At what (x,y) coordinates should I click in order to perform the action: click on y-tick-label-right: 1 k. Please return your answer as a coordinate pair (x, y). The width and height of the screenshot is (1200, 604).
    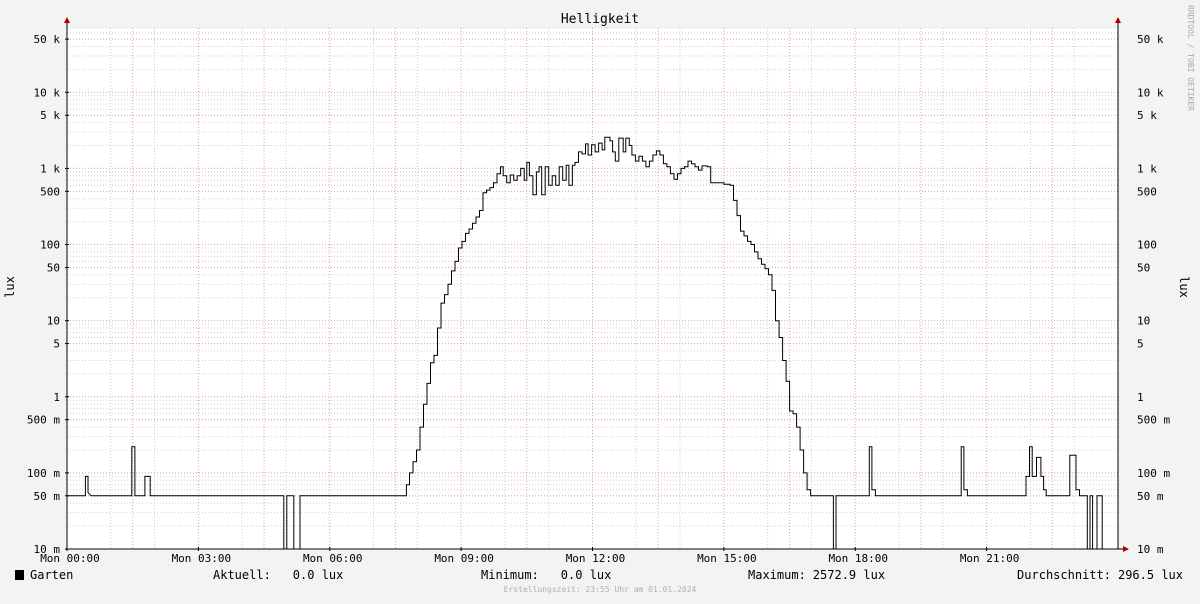
    Looking at the image, I should click on (1147, 168).